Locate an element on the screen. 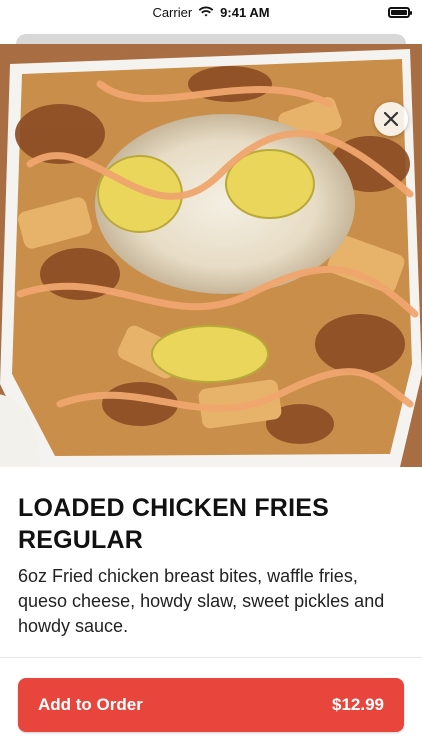 The height and width of the screenshot is (750, 422). divider is located at coordinates (211, 657).